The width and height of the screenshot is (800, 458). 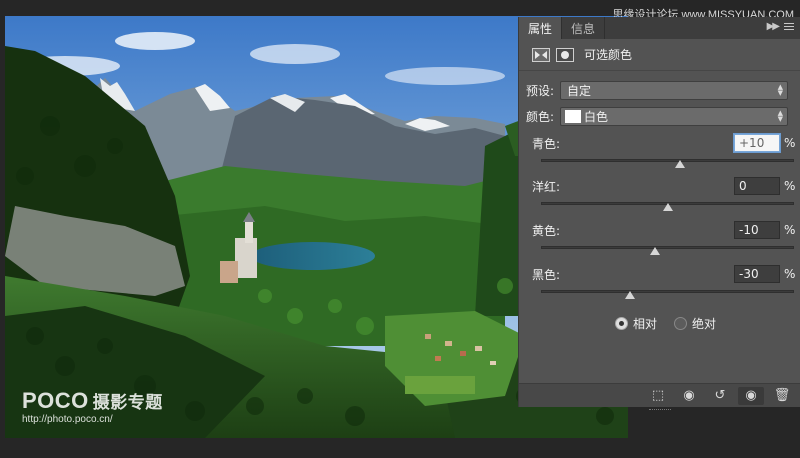 What do you see at coordinates (659, 28) in the screenshot?
I see `panel-tab-bar: 属性 信息 ▶▶` at bounding box center [659, 28].